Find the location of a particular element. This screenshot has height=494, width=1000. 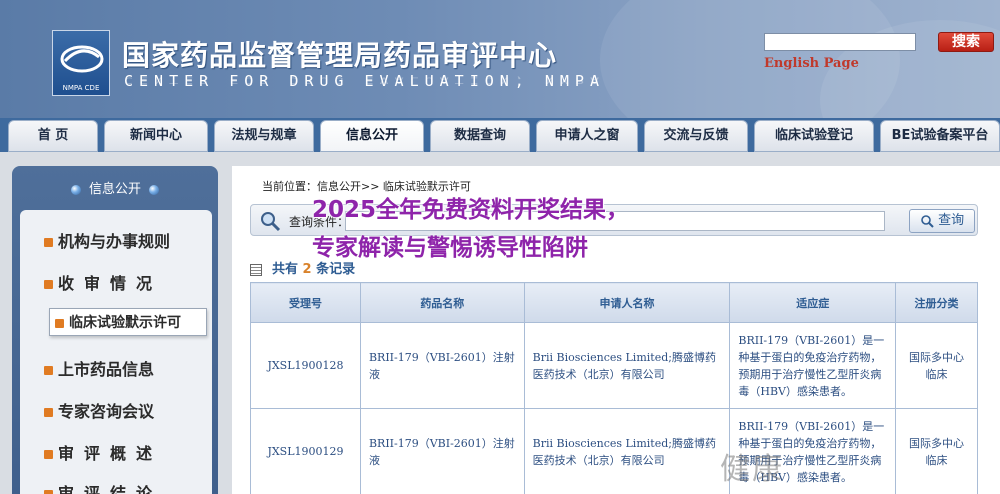

tab-home: 首 页 is located at coordinates (53, 136).